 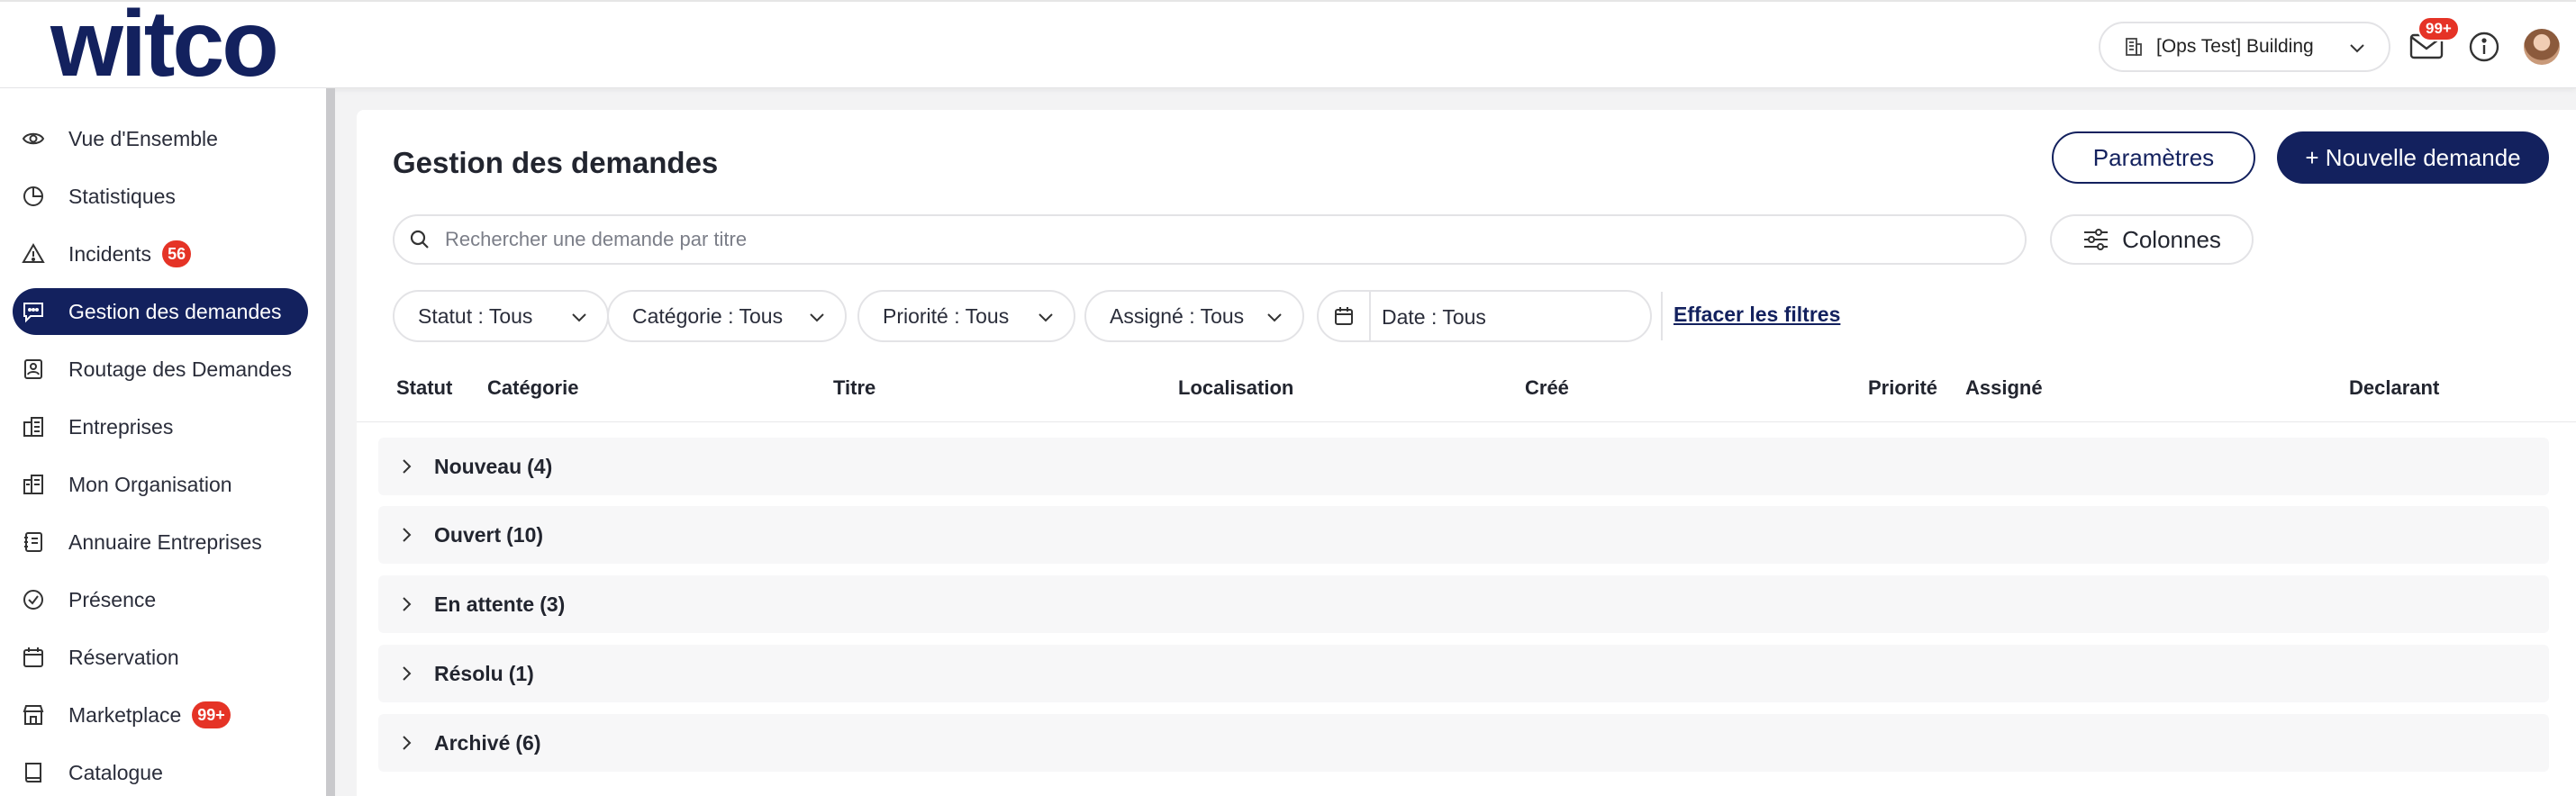 I want to click on message-icon, so click(x=33, y=311).